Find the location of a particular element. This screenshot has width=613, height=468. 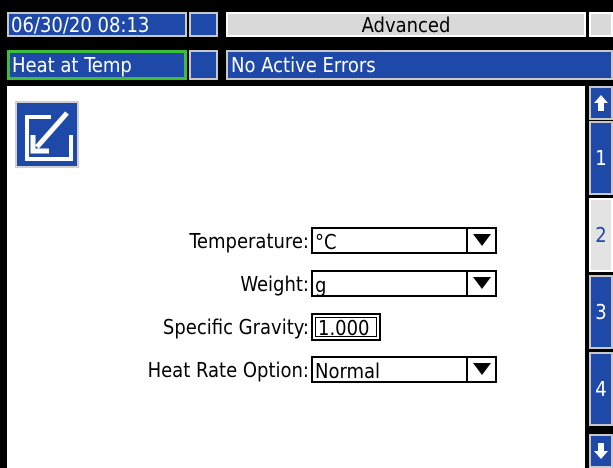

arrow-up-icon is located at coordinates (601, 103).